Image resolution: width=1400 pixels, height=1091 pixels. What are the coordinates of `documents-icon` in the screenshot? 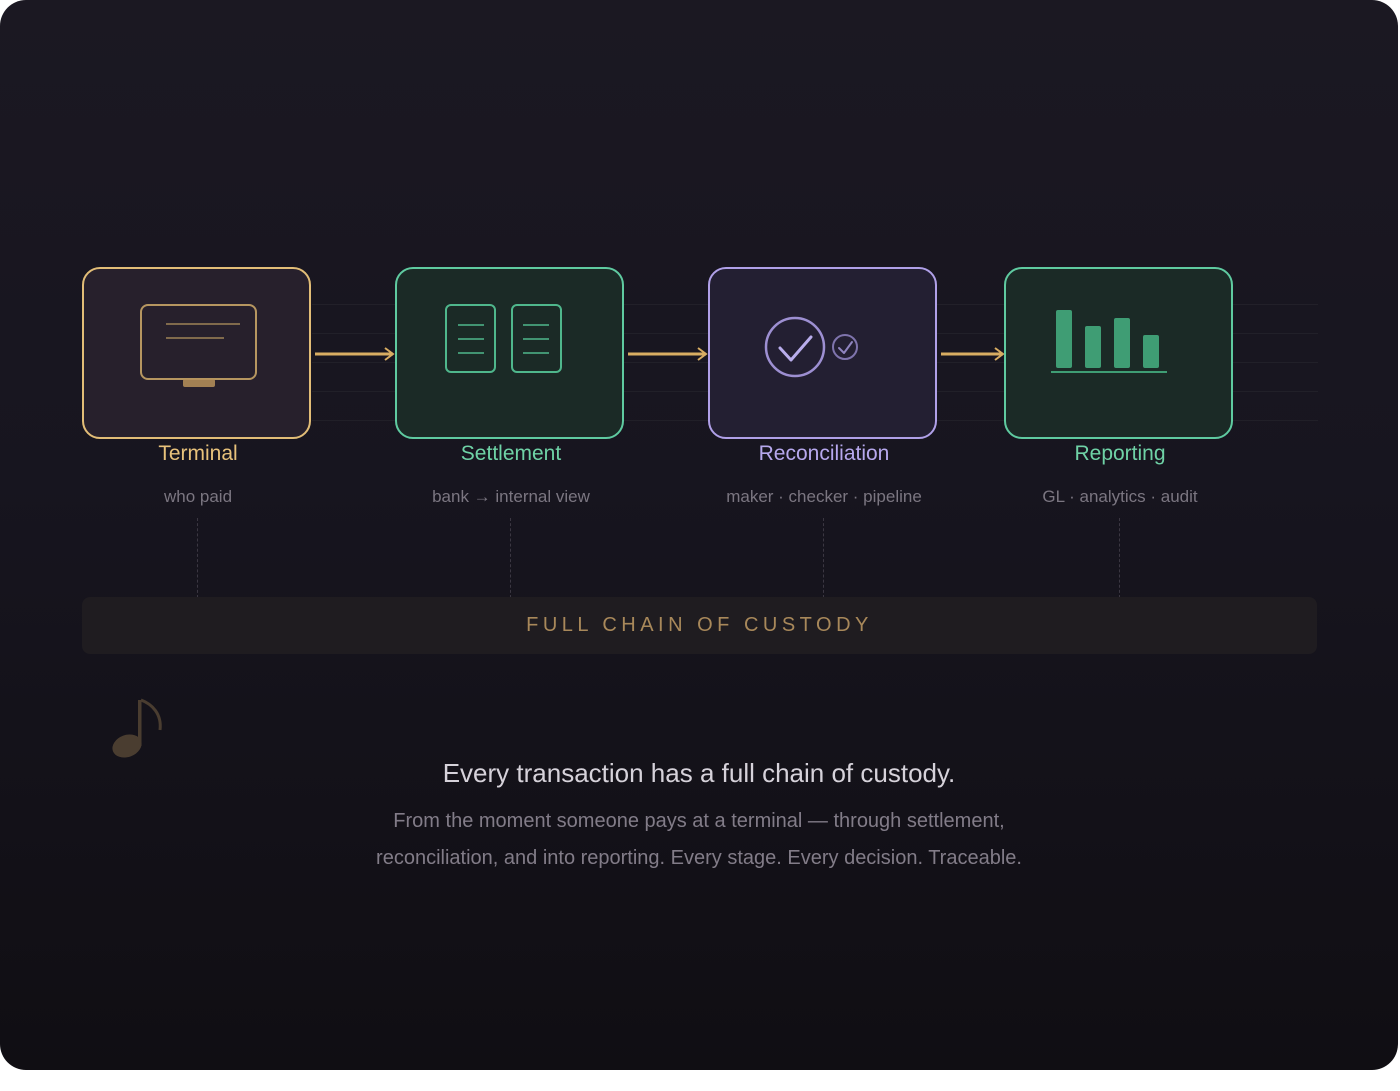 It's located at (503, 338).